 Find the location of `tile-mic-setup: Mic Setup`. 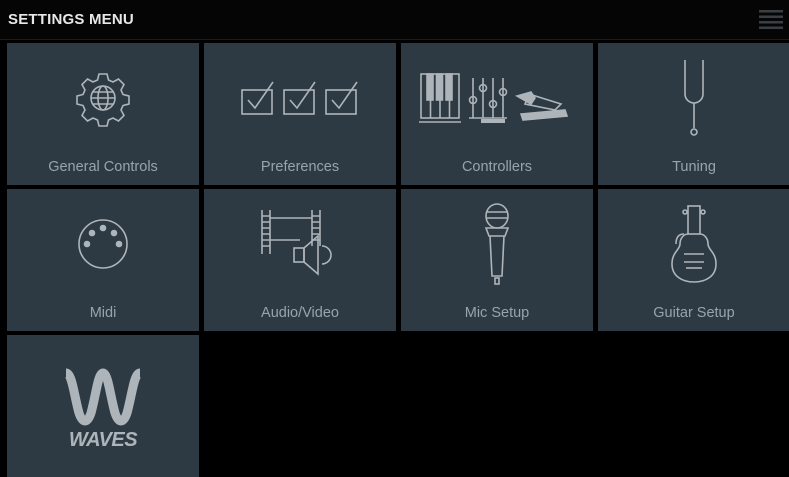

tile-mic-setup: Mic Setup is located at coordinates (497, 260).